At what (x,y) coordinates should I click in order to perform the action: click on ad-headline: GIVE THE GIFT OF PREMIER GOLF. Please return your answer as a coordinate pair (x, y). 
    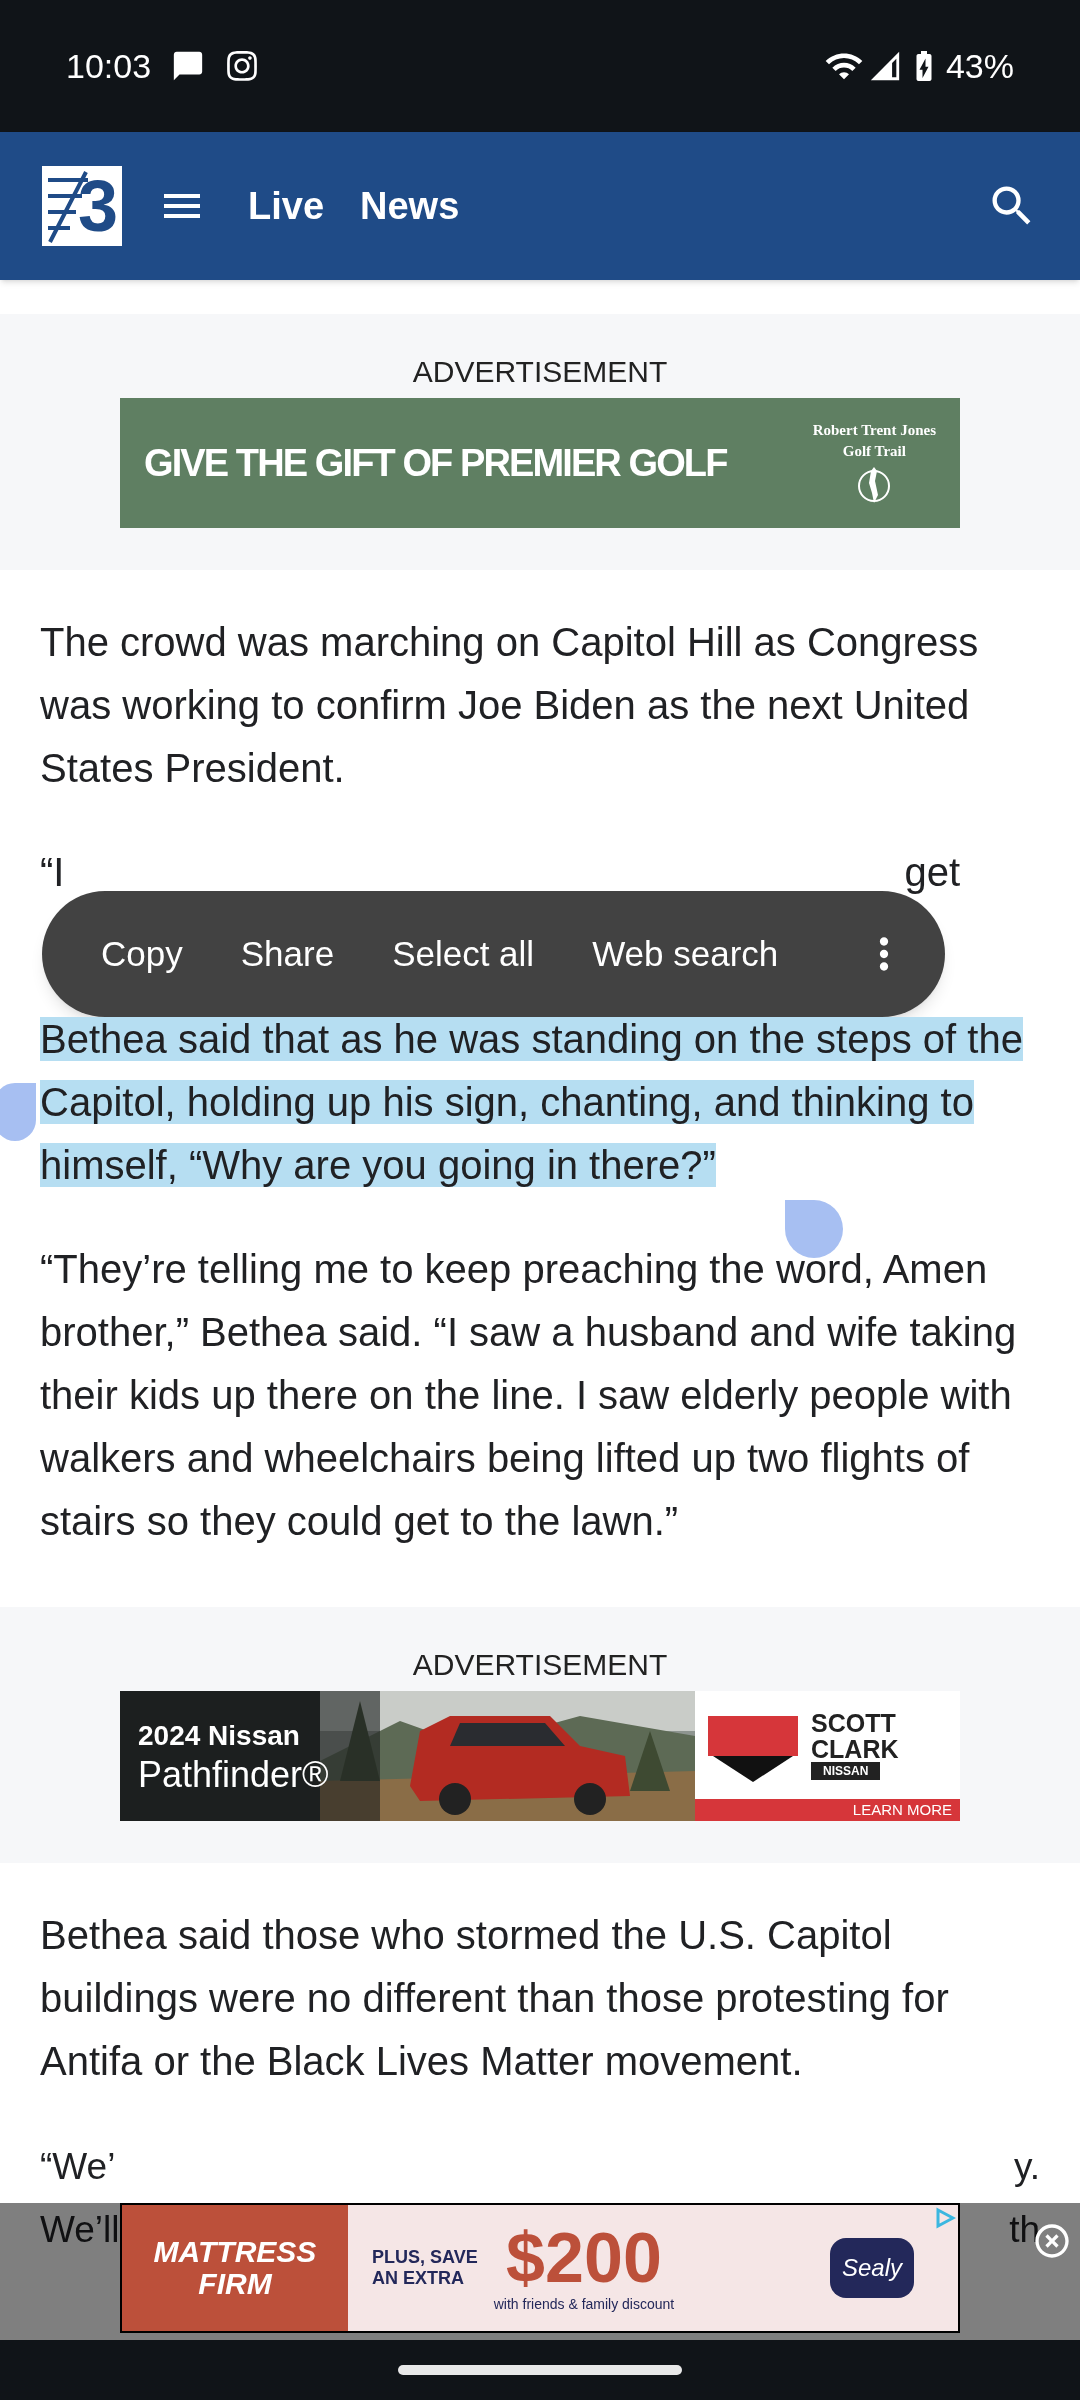
    Looking at the image, I should click on (435, 463).